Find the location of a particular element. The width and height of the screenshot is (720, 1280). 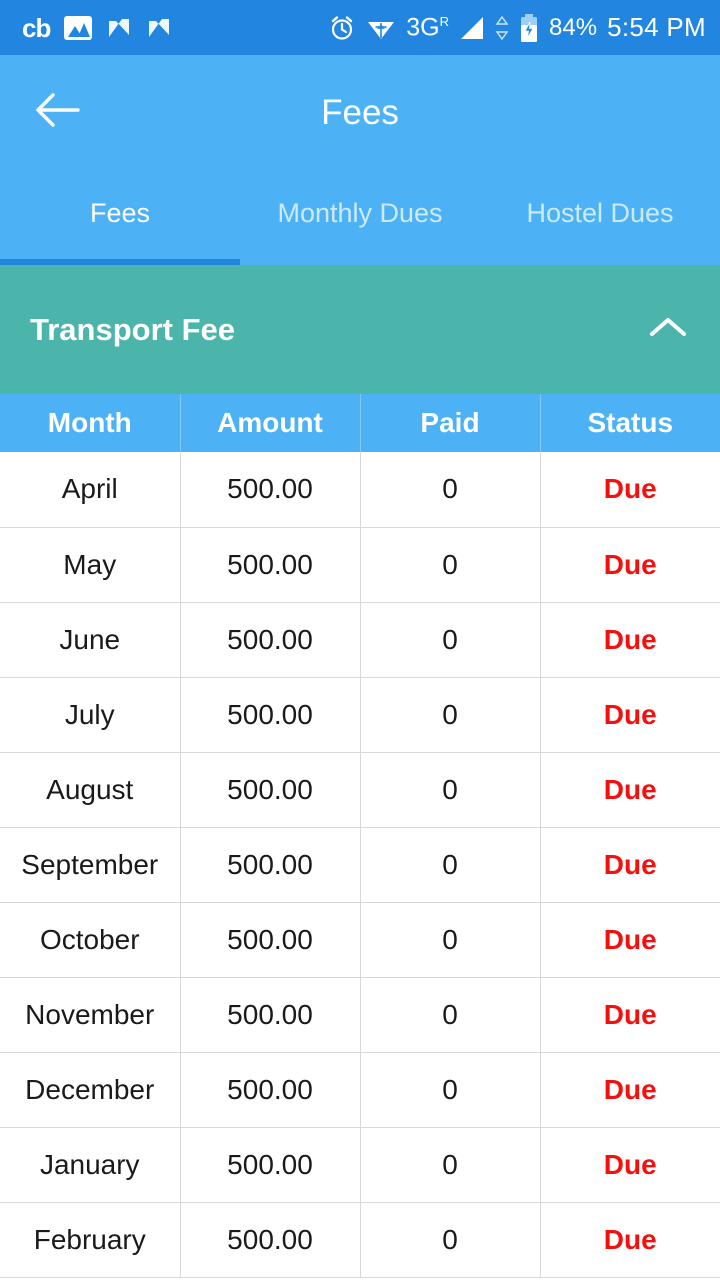

column-header-paid: Paid is located at coordinates (449, 423).